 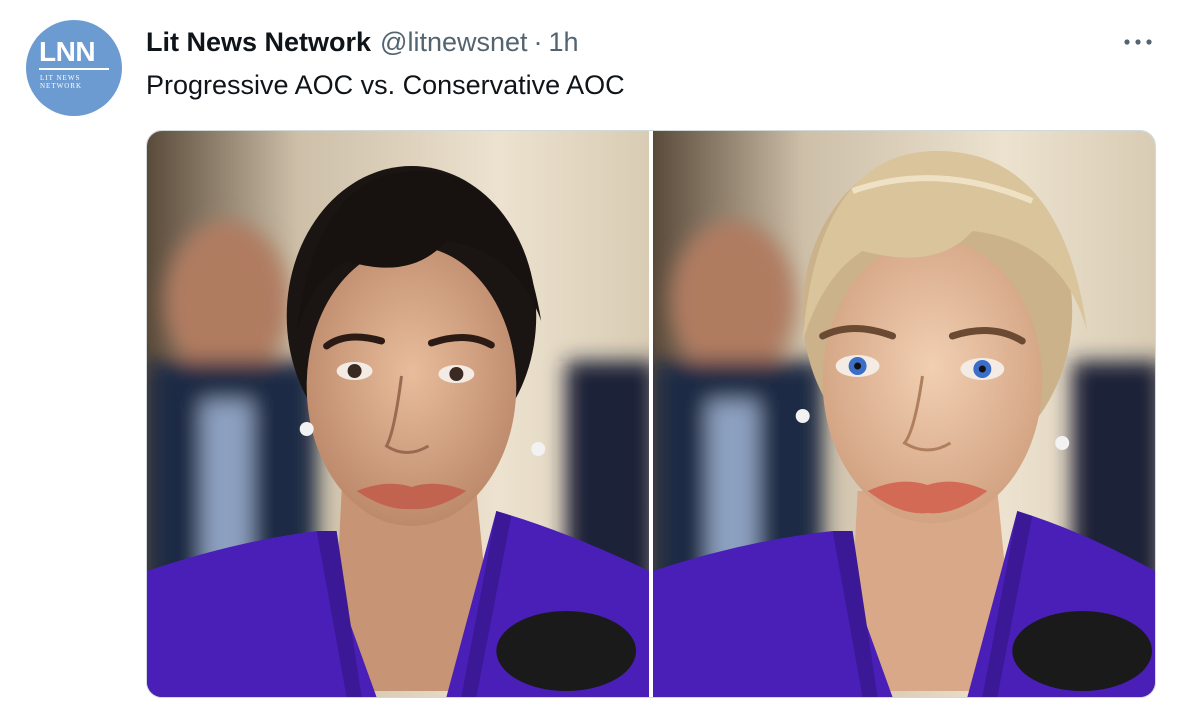 I want to click on avatar-subtitle: LIT NEWS NETWORK, so click(x=61, y=82).